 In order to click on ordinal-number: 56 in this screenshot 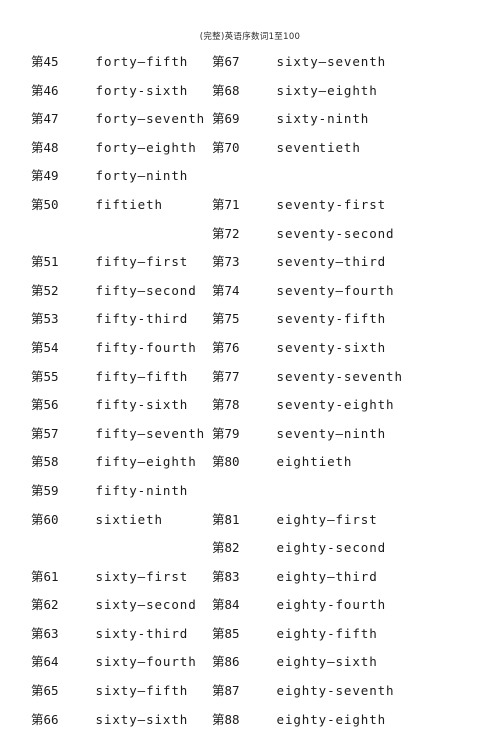, I will do `click(51, 405)`.